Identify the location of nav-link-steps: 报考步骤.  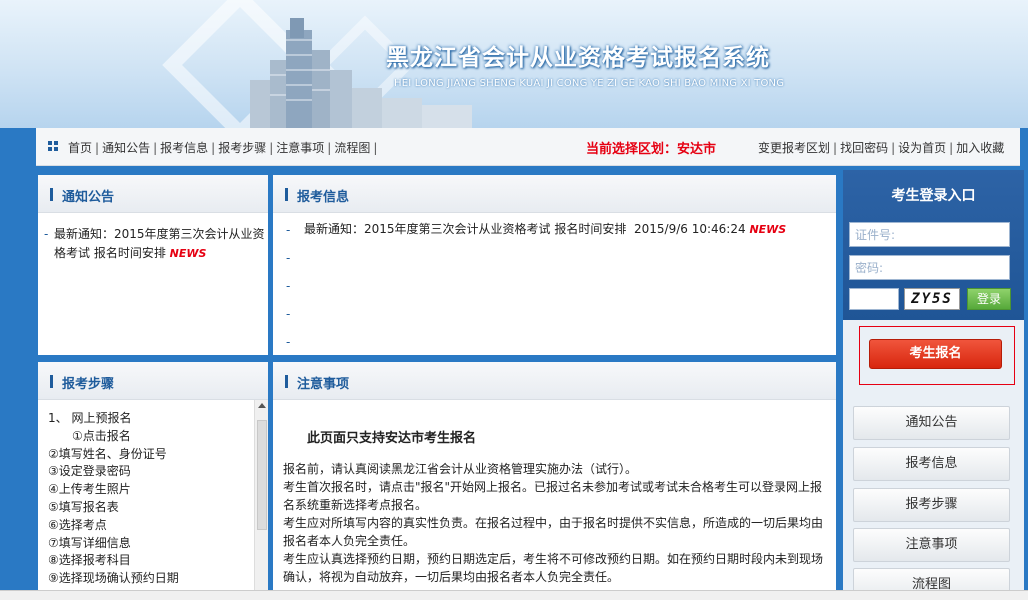
(242, 148).